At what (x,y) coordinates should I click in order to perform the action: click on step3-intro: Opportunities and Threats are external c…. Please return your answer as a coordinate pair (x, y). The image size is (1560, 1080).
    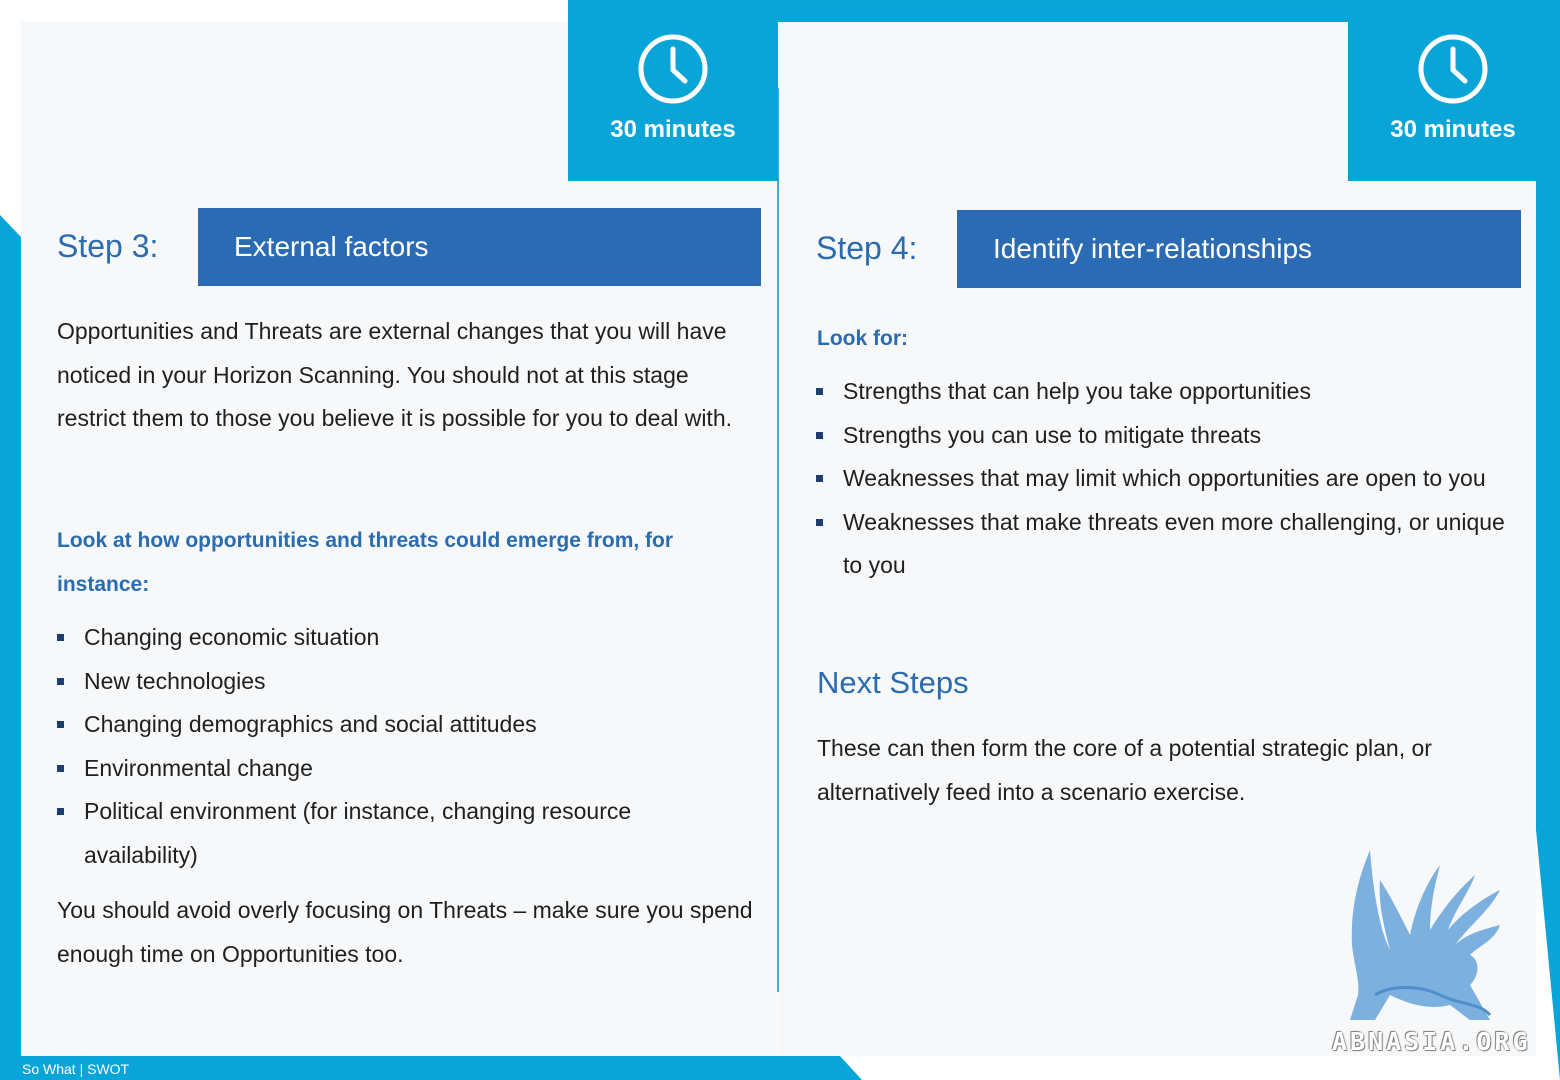
    Looking at the image, I should click on (394, 374).